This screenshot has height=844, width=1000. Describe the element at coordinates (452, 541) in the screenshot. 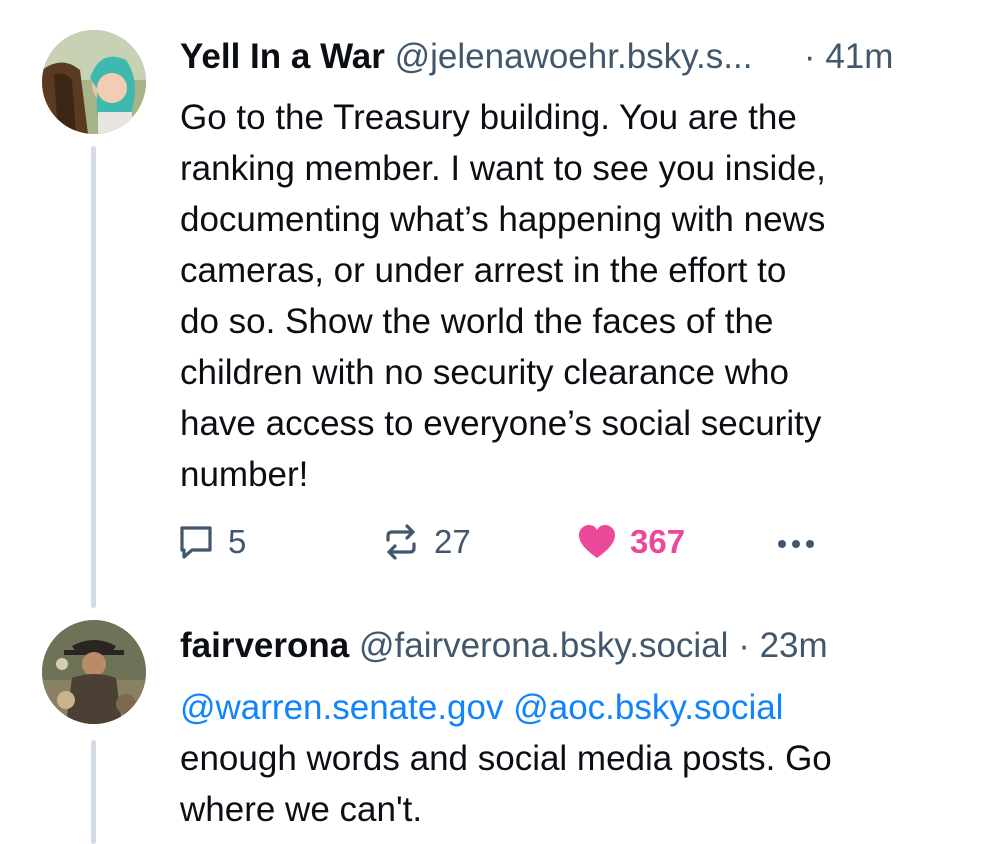

I see `repost-count: 27` at that location.